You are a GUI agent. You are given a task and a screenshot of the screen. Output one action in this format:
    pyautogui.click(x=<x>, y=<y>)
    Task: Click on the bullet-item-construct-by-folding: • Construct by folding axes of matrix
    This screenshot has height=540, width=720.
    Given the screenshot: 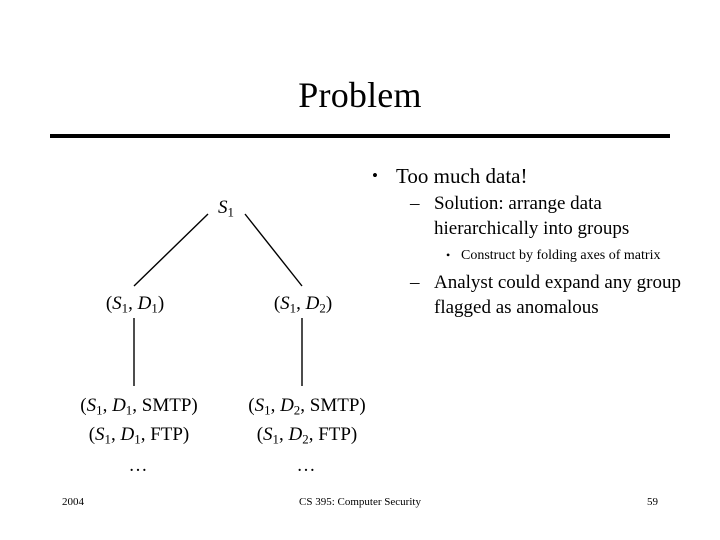 What is the action you would take?
    pyautogui.click(x=526, y=255)
    